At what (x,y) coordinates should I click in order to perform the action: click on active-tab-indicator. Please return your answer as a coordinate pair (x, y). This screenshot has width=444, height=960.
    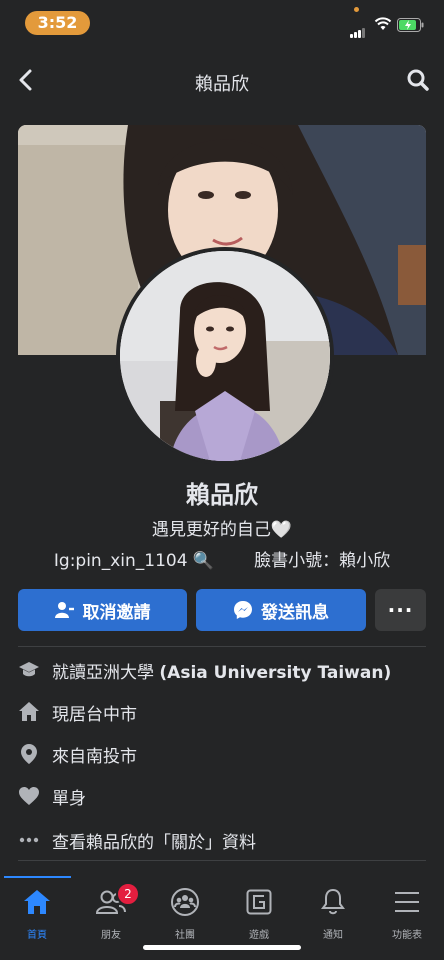
    Looking at the image, I should click on (37, 877).